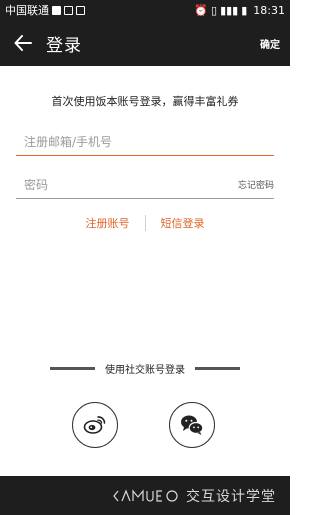 This screenshot has height=515, width=320. I want to click on account-field, so click(145, 143).